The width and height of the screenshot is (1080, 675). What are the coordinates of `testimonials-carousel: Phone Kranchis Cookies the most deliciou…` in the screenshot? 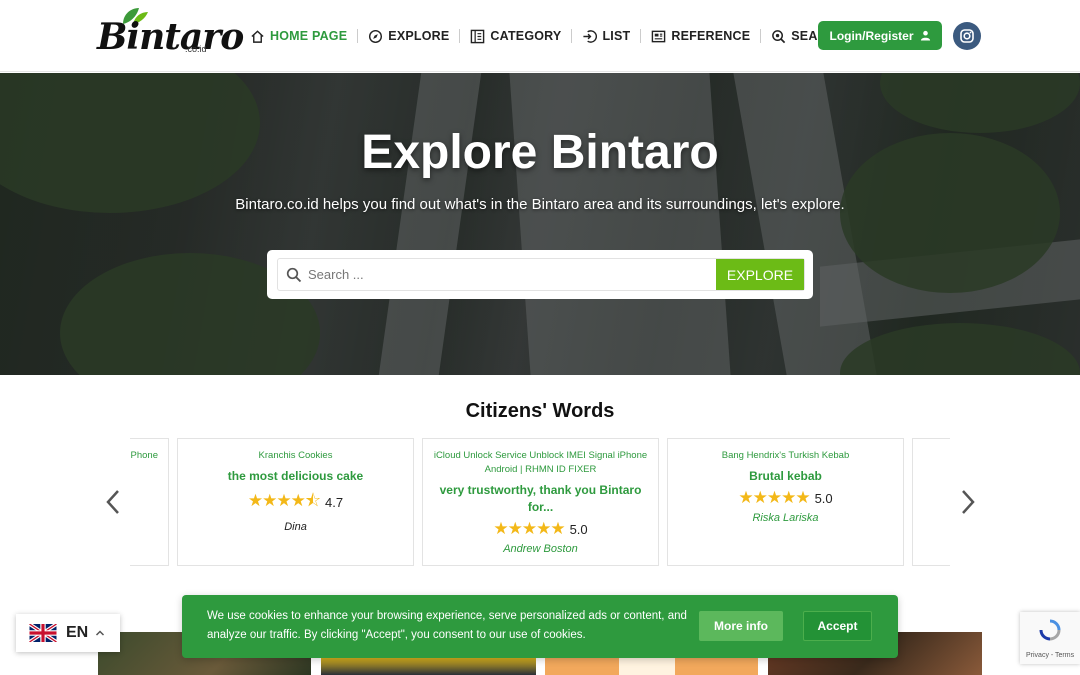 It's located at (540, 502).